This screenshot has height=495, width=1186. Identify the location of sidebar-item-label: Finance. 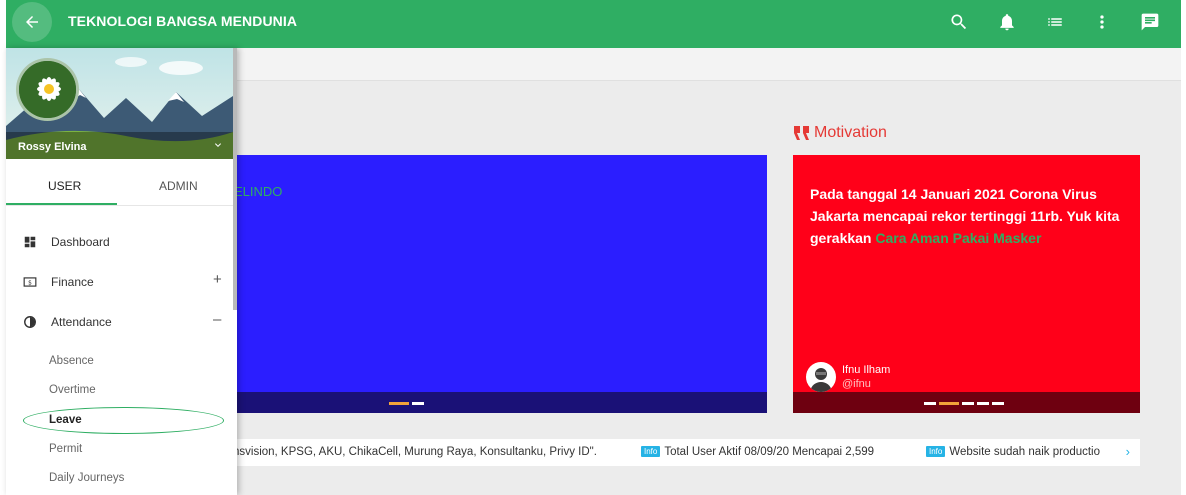
(72, 282).